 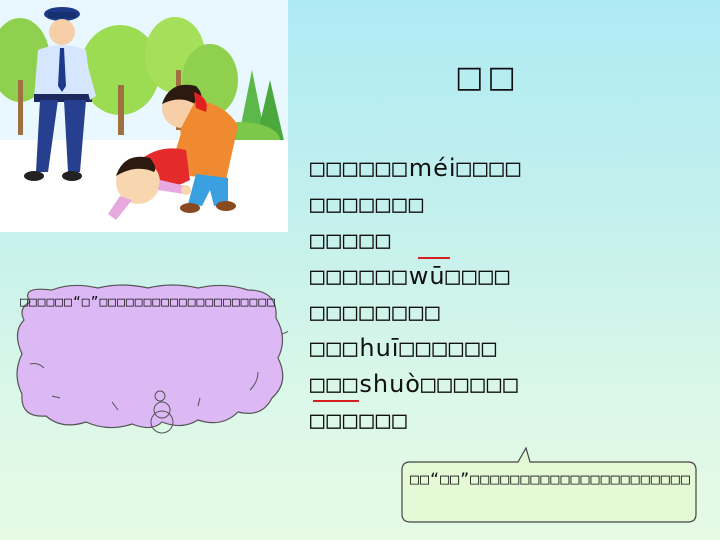 I want to click on poem-line: □□□□□□méi□□□□, so click(x=416, y=168).